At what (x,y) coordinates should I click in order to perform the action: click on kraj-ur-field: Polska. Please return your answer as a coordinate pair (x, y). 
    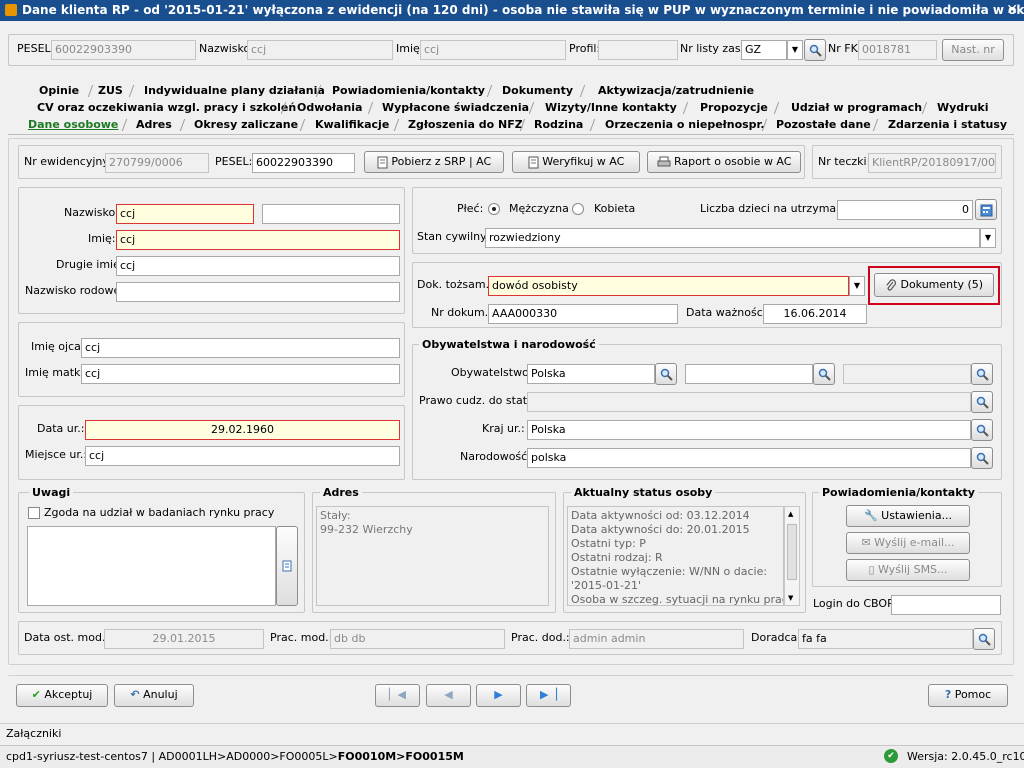
    Looking at the image, I should click on (749, 430).